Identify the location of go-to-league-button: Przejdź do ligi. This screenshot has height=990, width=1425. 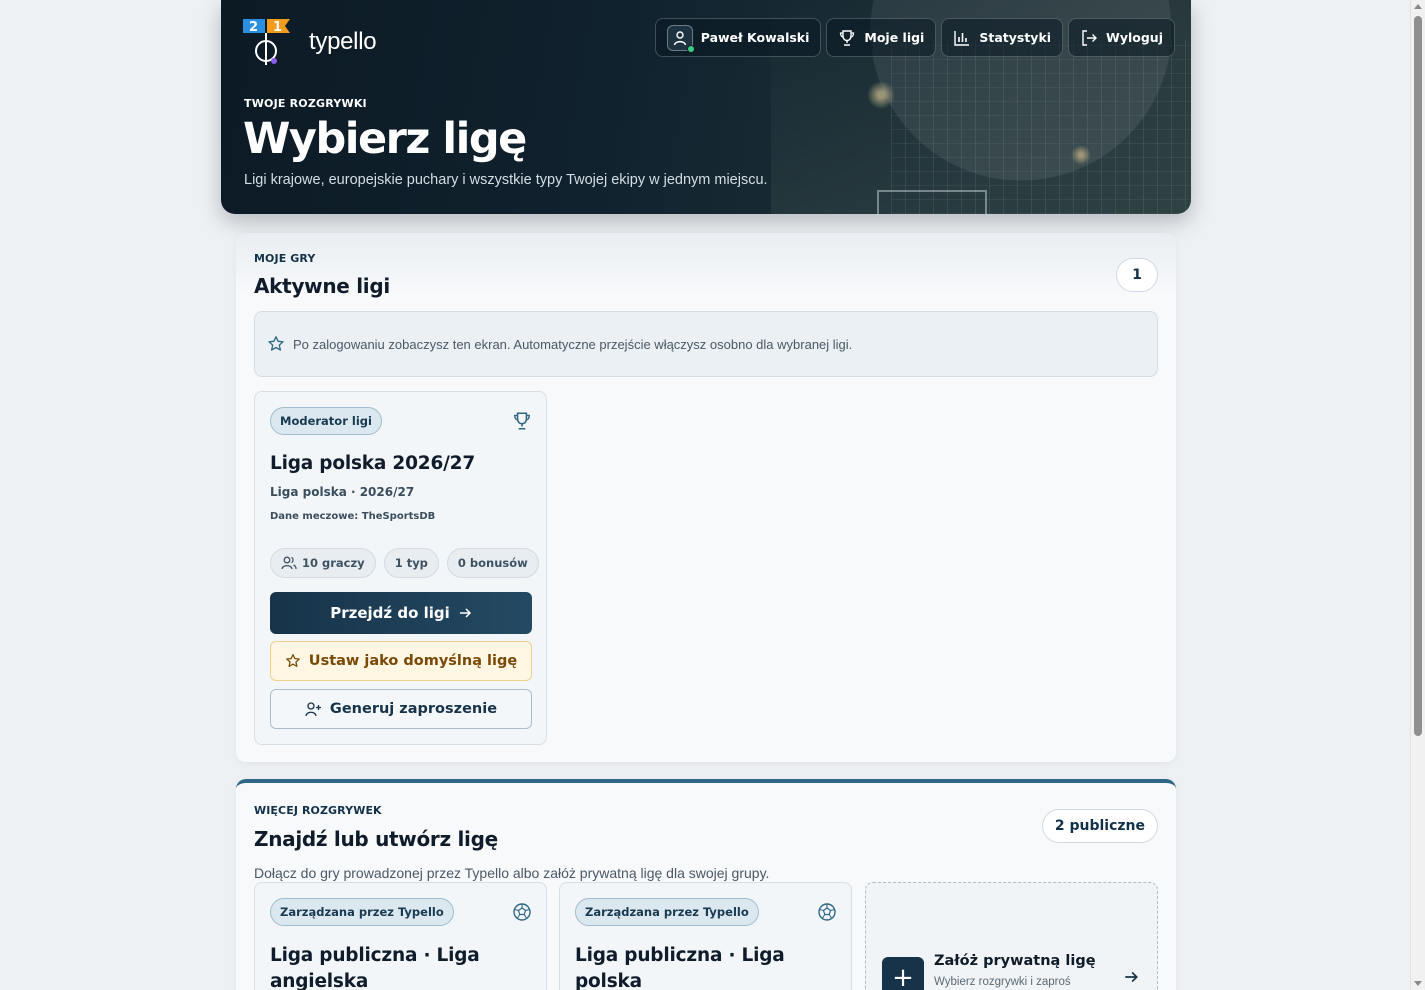
(401, 613).